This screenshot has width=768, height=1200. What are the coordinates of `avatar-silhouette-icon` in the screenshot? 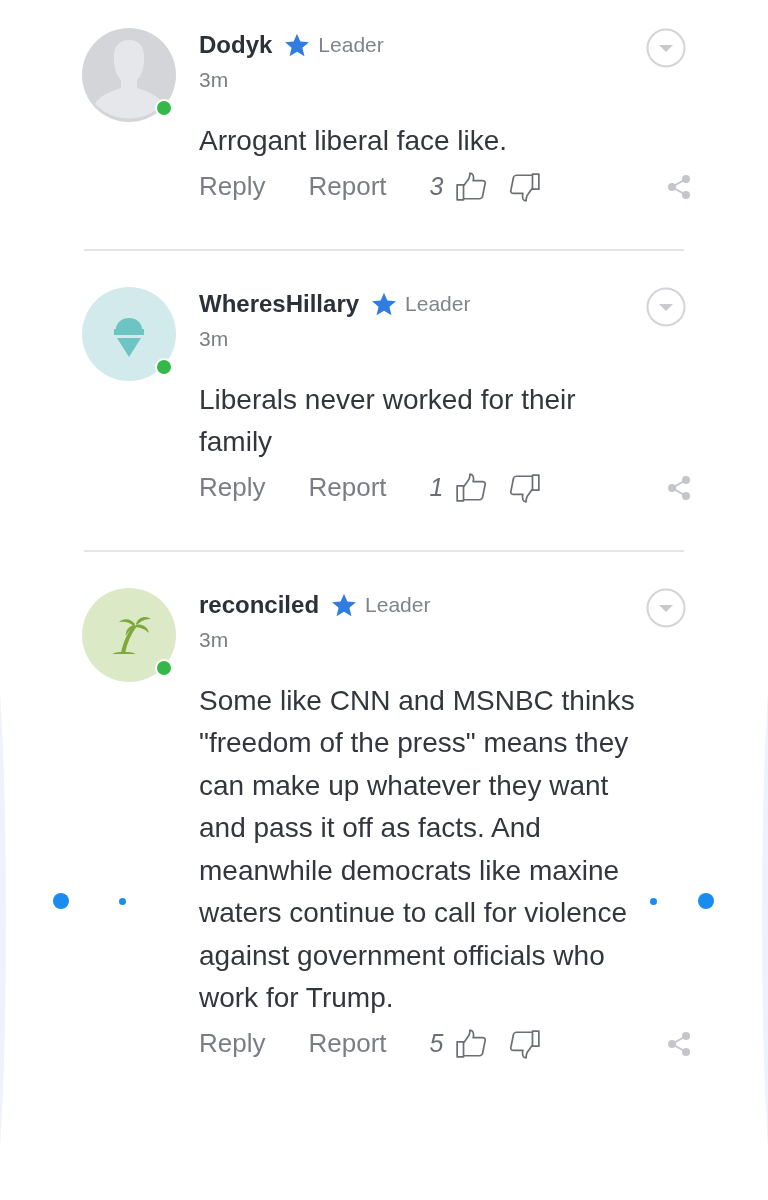 It's located at (129, 75).